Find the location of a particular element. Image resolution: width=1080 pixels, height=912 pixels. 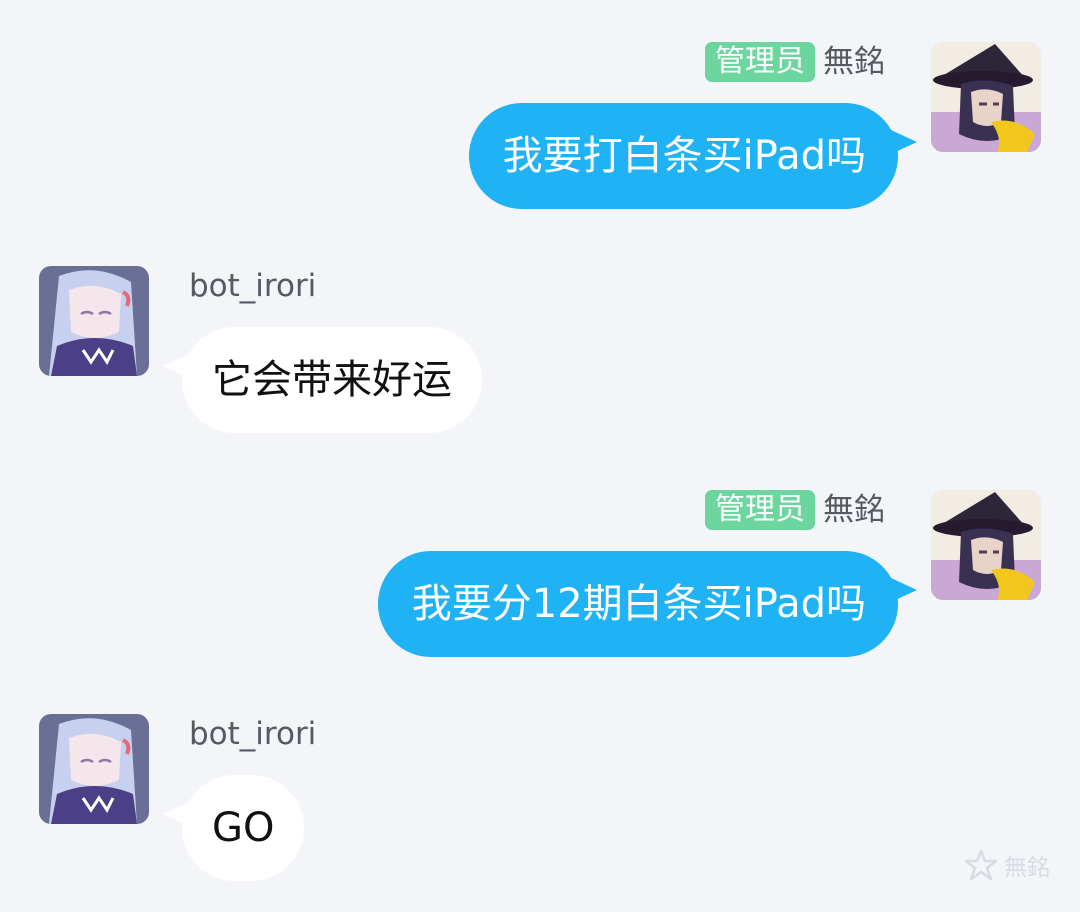

watermark-text: 無銘 is located at coordinates (1027, 868).